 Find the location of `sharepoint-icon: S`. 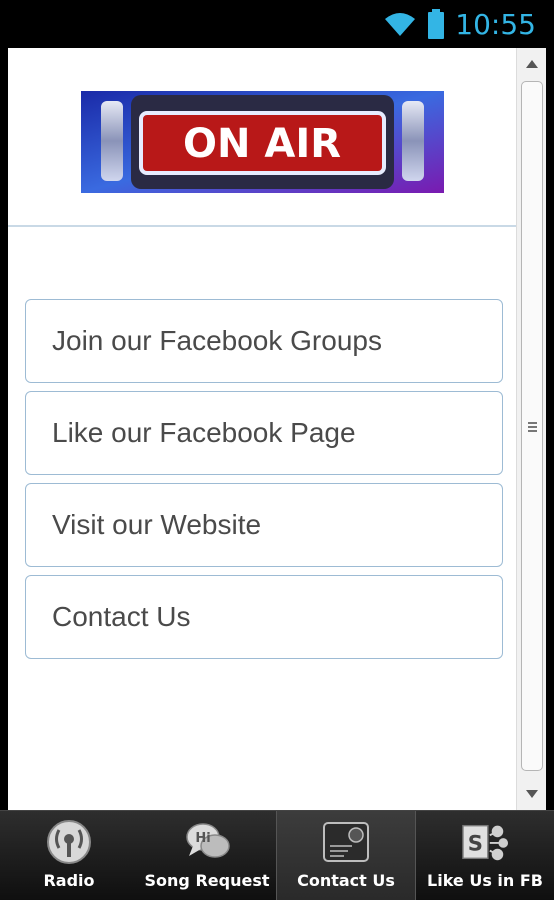

sharepoint-icon: S is located at coordinates (485, 842).